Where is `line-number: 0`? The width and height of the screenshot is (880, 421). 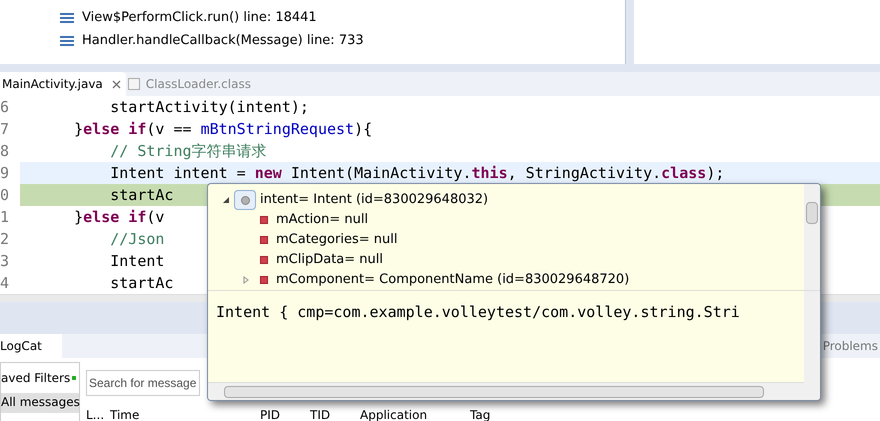
line-number: 0 is located at coordinates (5, 195).